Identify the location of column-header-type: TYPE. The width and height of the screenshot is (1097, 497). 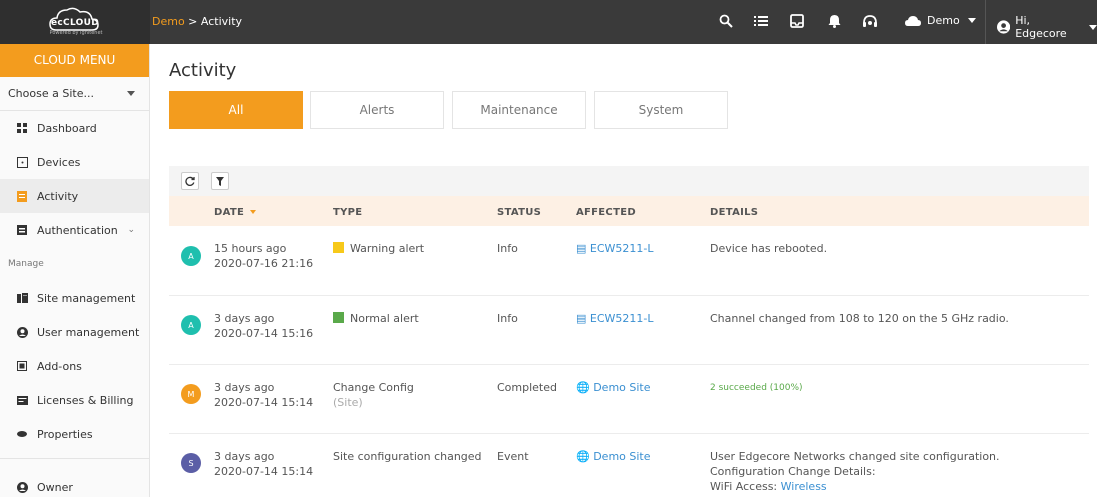
(347, 212).